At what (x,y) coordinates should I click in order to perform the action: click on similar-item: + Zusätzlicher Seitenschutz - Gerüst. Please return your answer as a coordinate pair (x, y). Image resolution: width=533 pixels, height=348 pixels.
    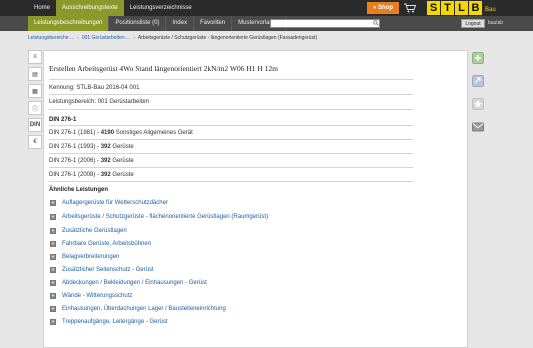
    Looking at the image, I should click on (102, 270).